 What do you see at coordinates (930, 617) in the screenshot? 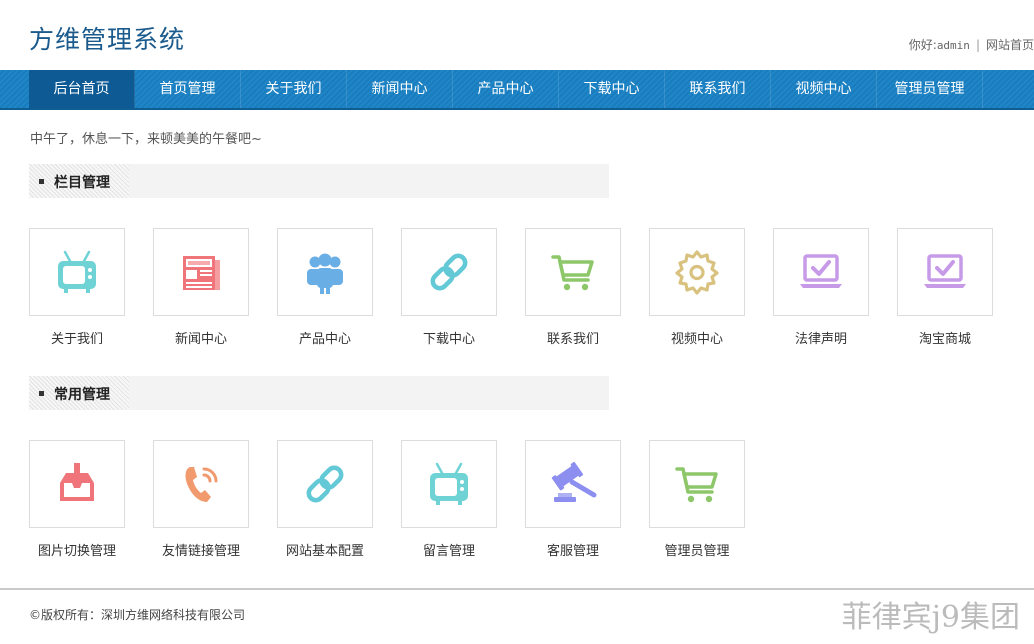
I see `watermark-text: 菲律宾j9集团` at bounding box center [930, 617].